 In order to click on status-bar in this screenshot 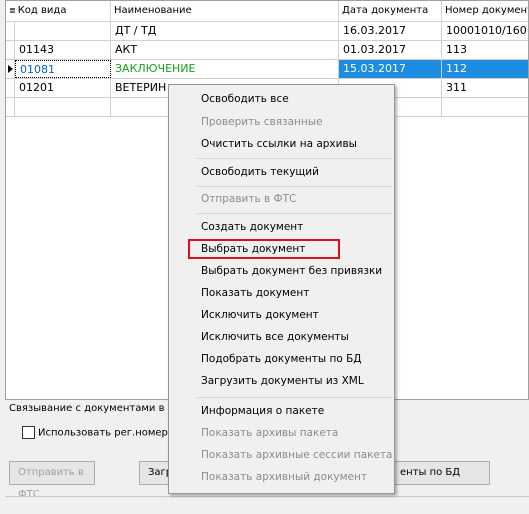, I will do `click(267, 505)`.